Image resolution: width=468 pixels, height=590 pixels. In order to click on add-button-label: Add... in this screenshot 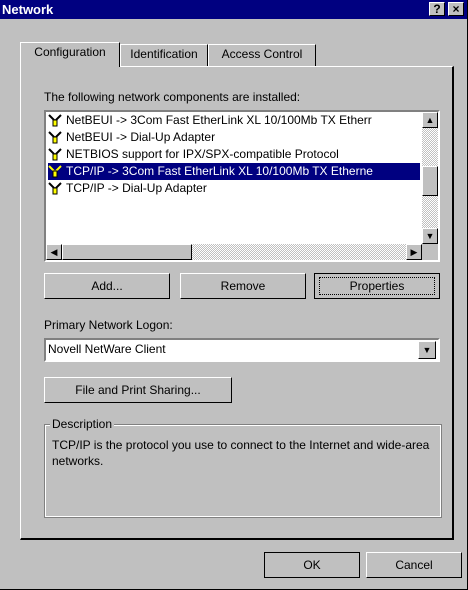, I will do `click(107, 286)`.